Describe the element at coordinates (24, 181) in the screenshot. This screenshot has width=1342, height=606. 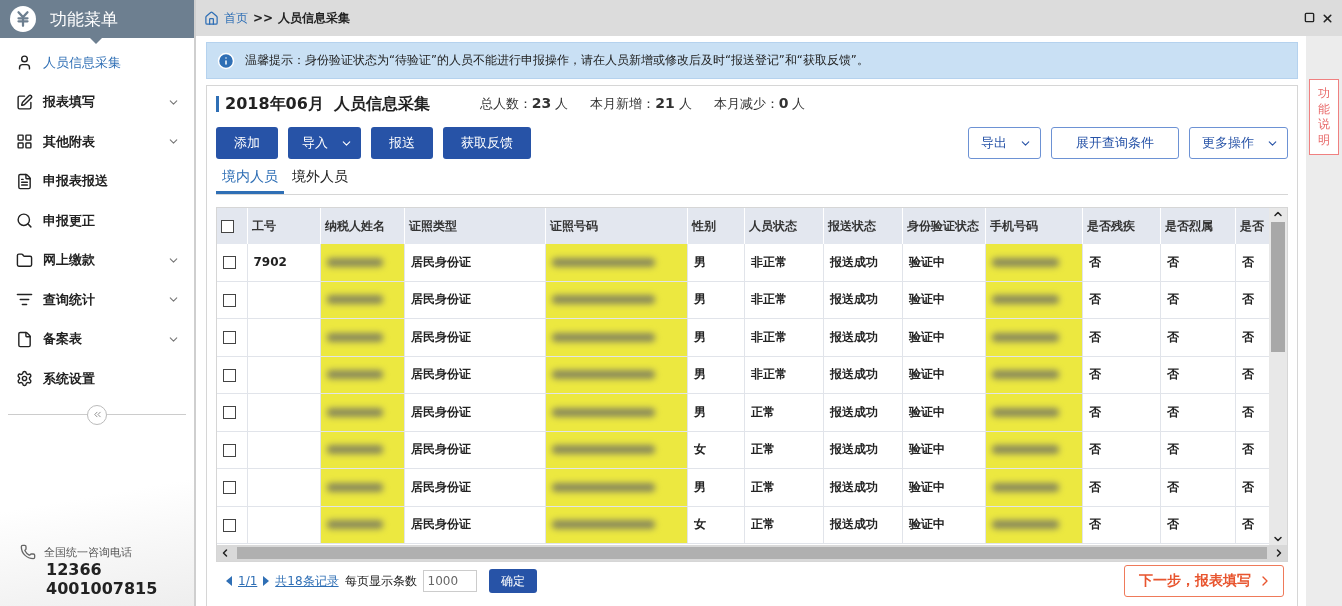
I see `document-icon` at that location.